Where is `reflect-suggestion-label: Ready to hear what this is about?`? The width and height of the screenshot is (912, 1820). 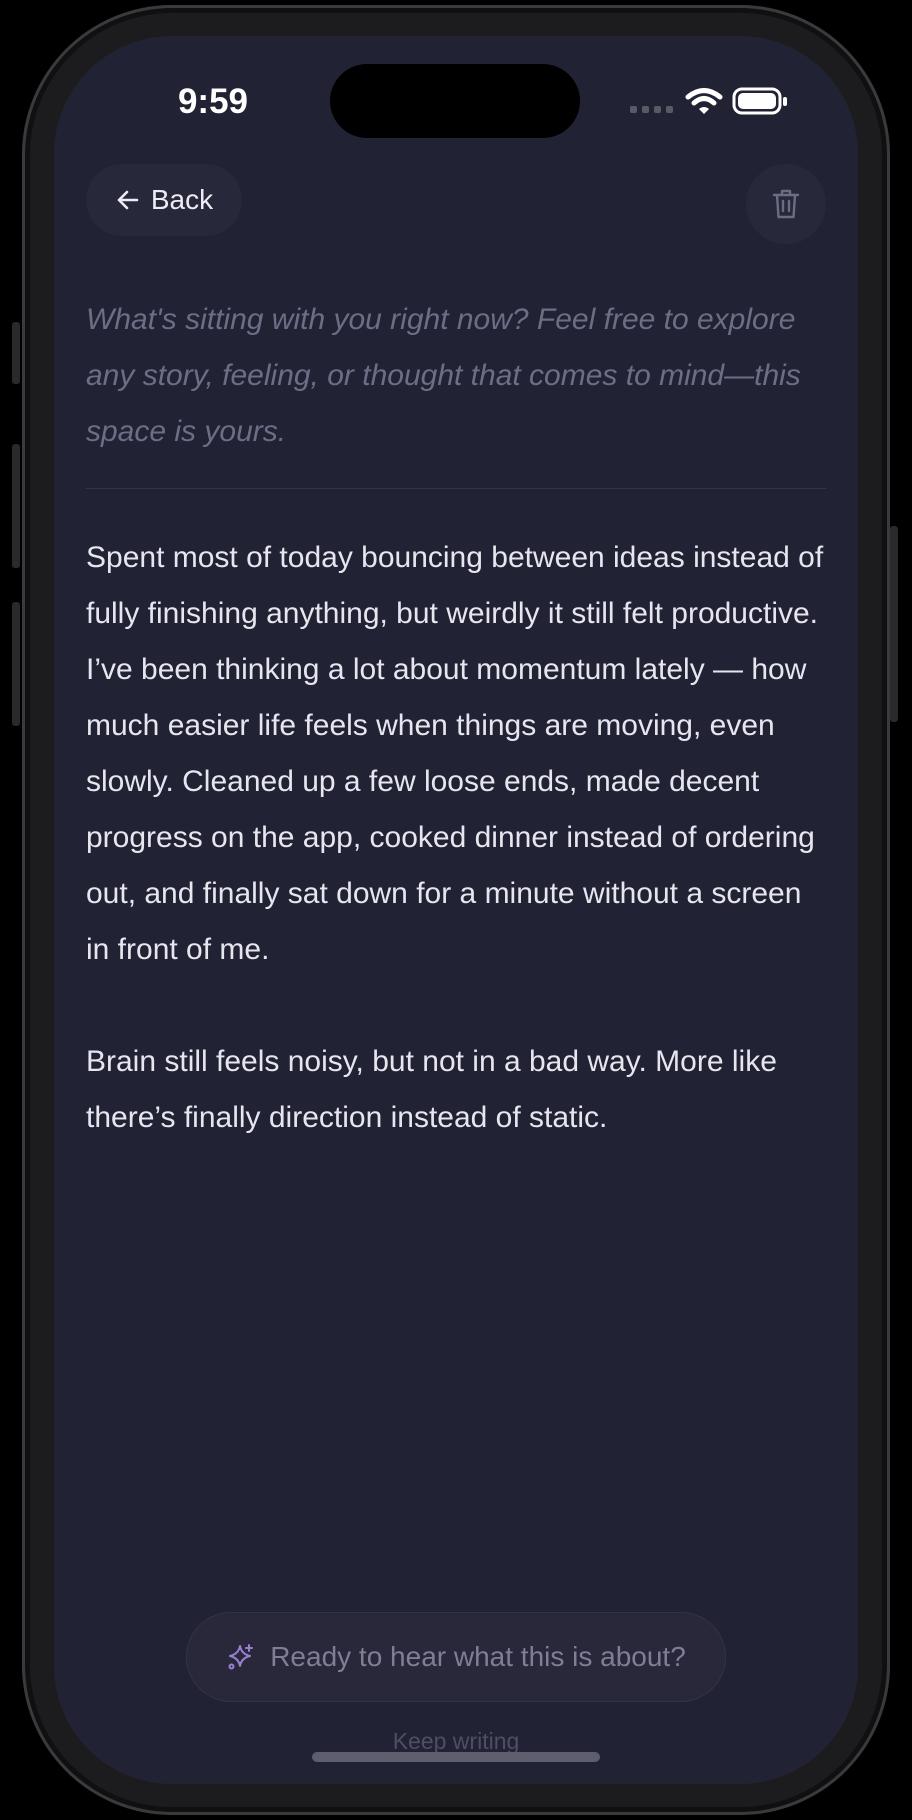
reflect-suggestion-label: Ready to hear what this is about? is located at coordinates (478, 1656).